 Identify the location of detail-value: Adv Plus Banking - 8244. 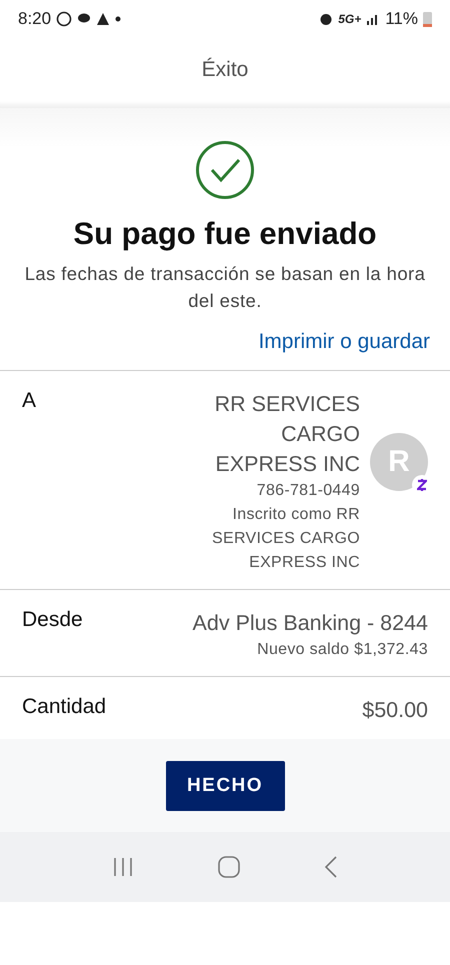
(310, 623).